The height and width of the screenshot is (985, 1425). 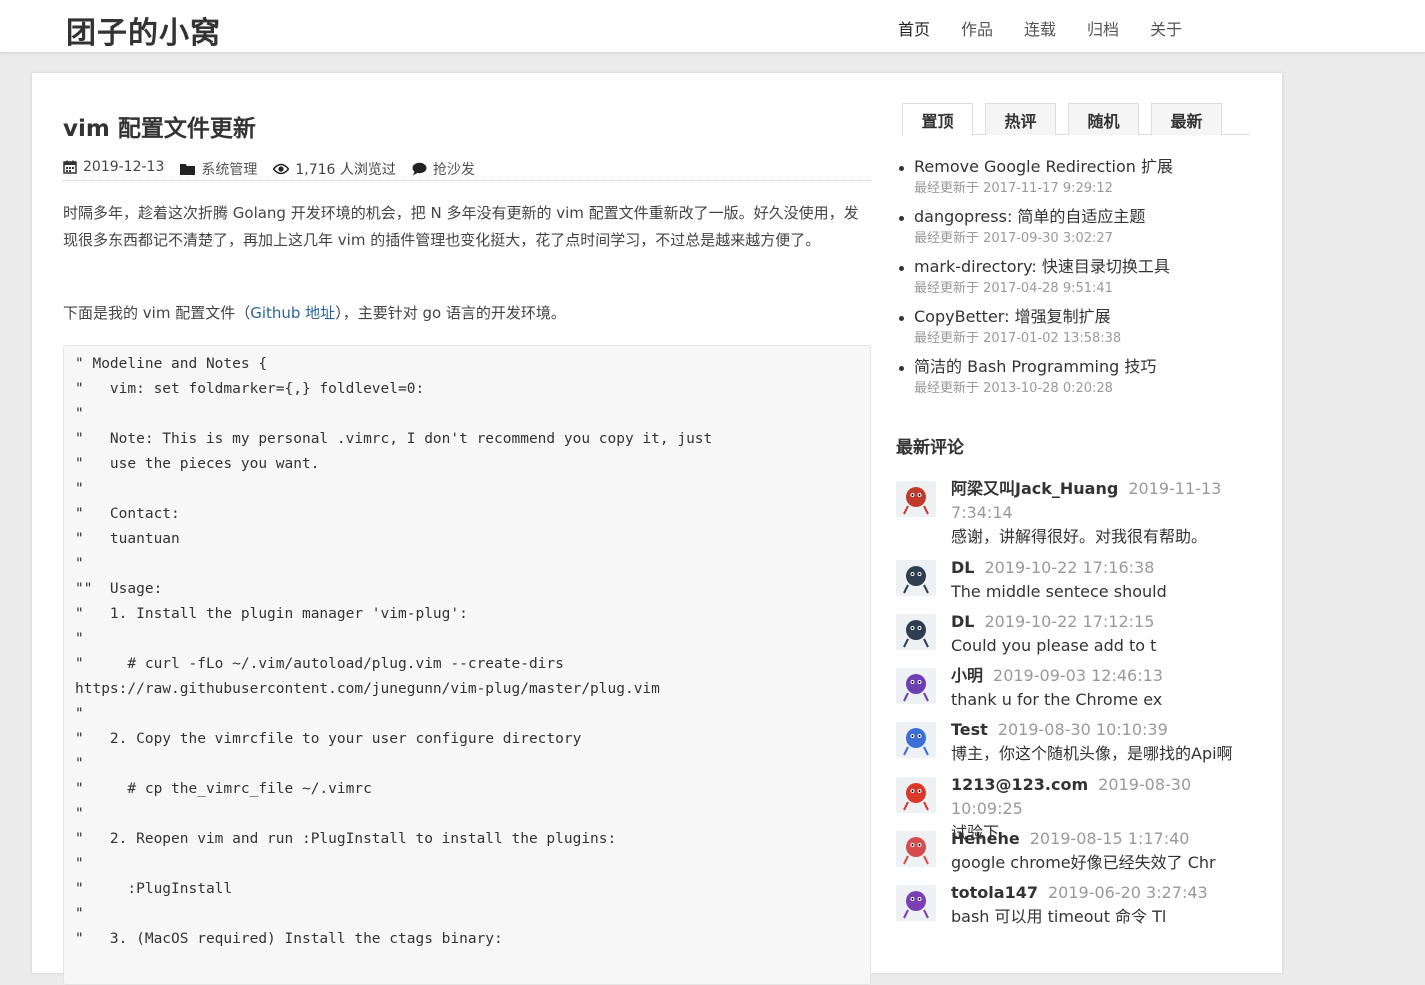 I want to click on code-line: " Modeline and Notes {, so click(x=171, y=364).